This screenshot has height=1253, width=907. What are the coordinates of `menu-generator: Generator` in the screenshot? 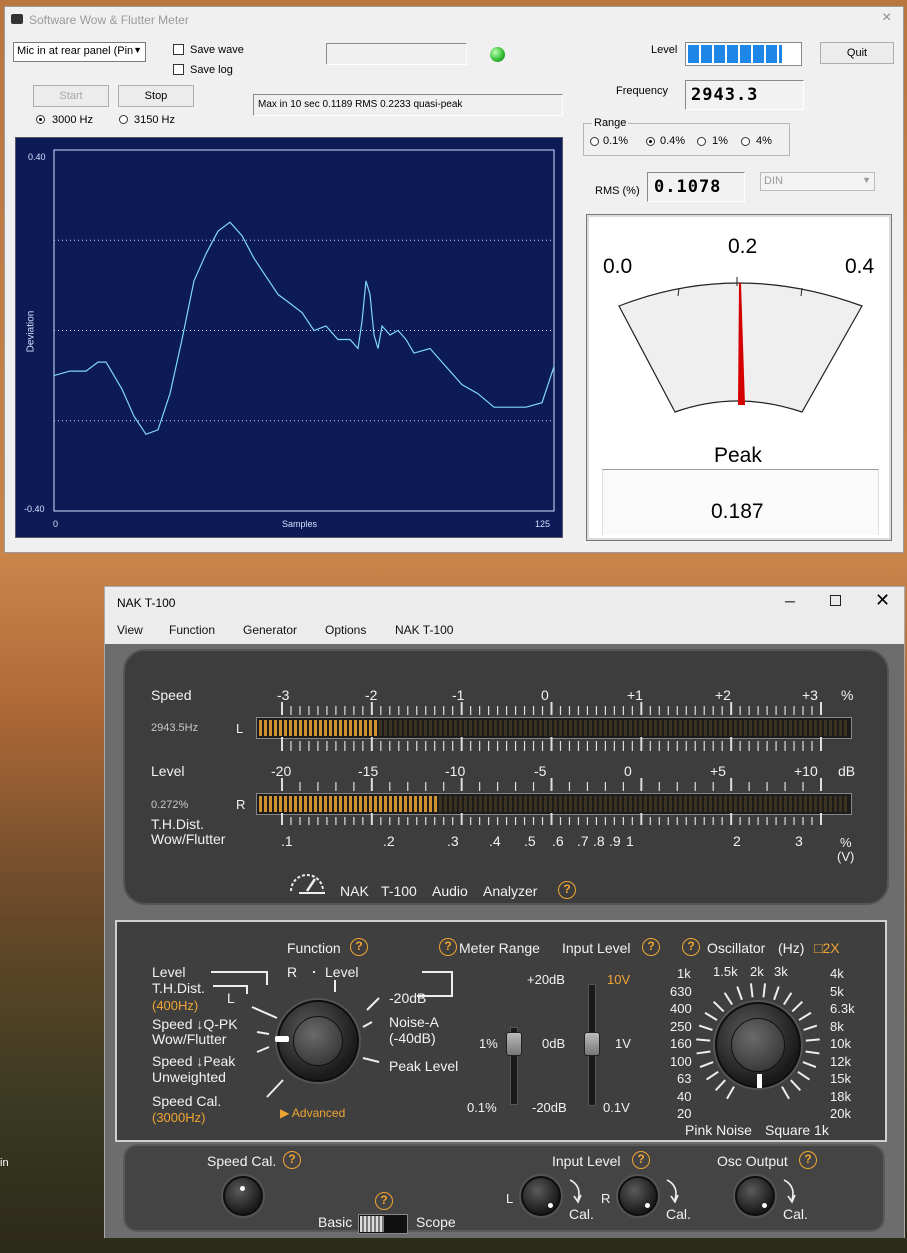 It's located at (270, 630).